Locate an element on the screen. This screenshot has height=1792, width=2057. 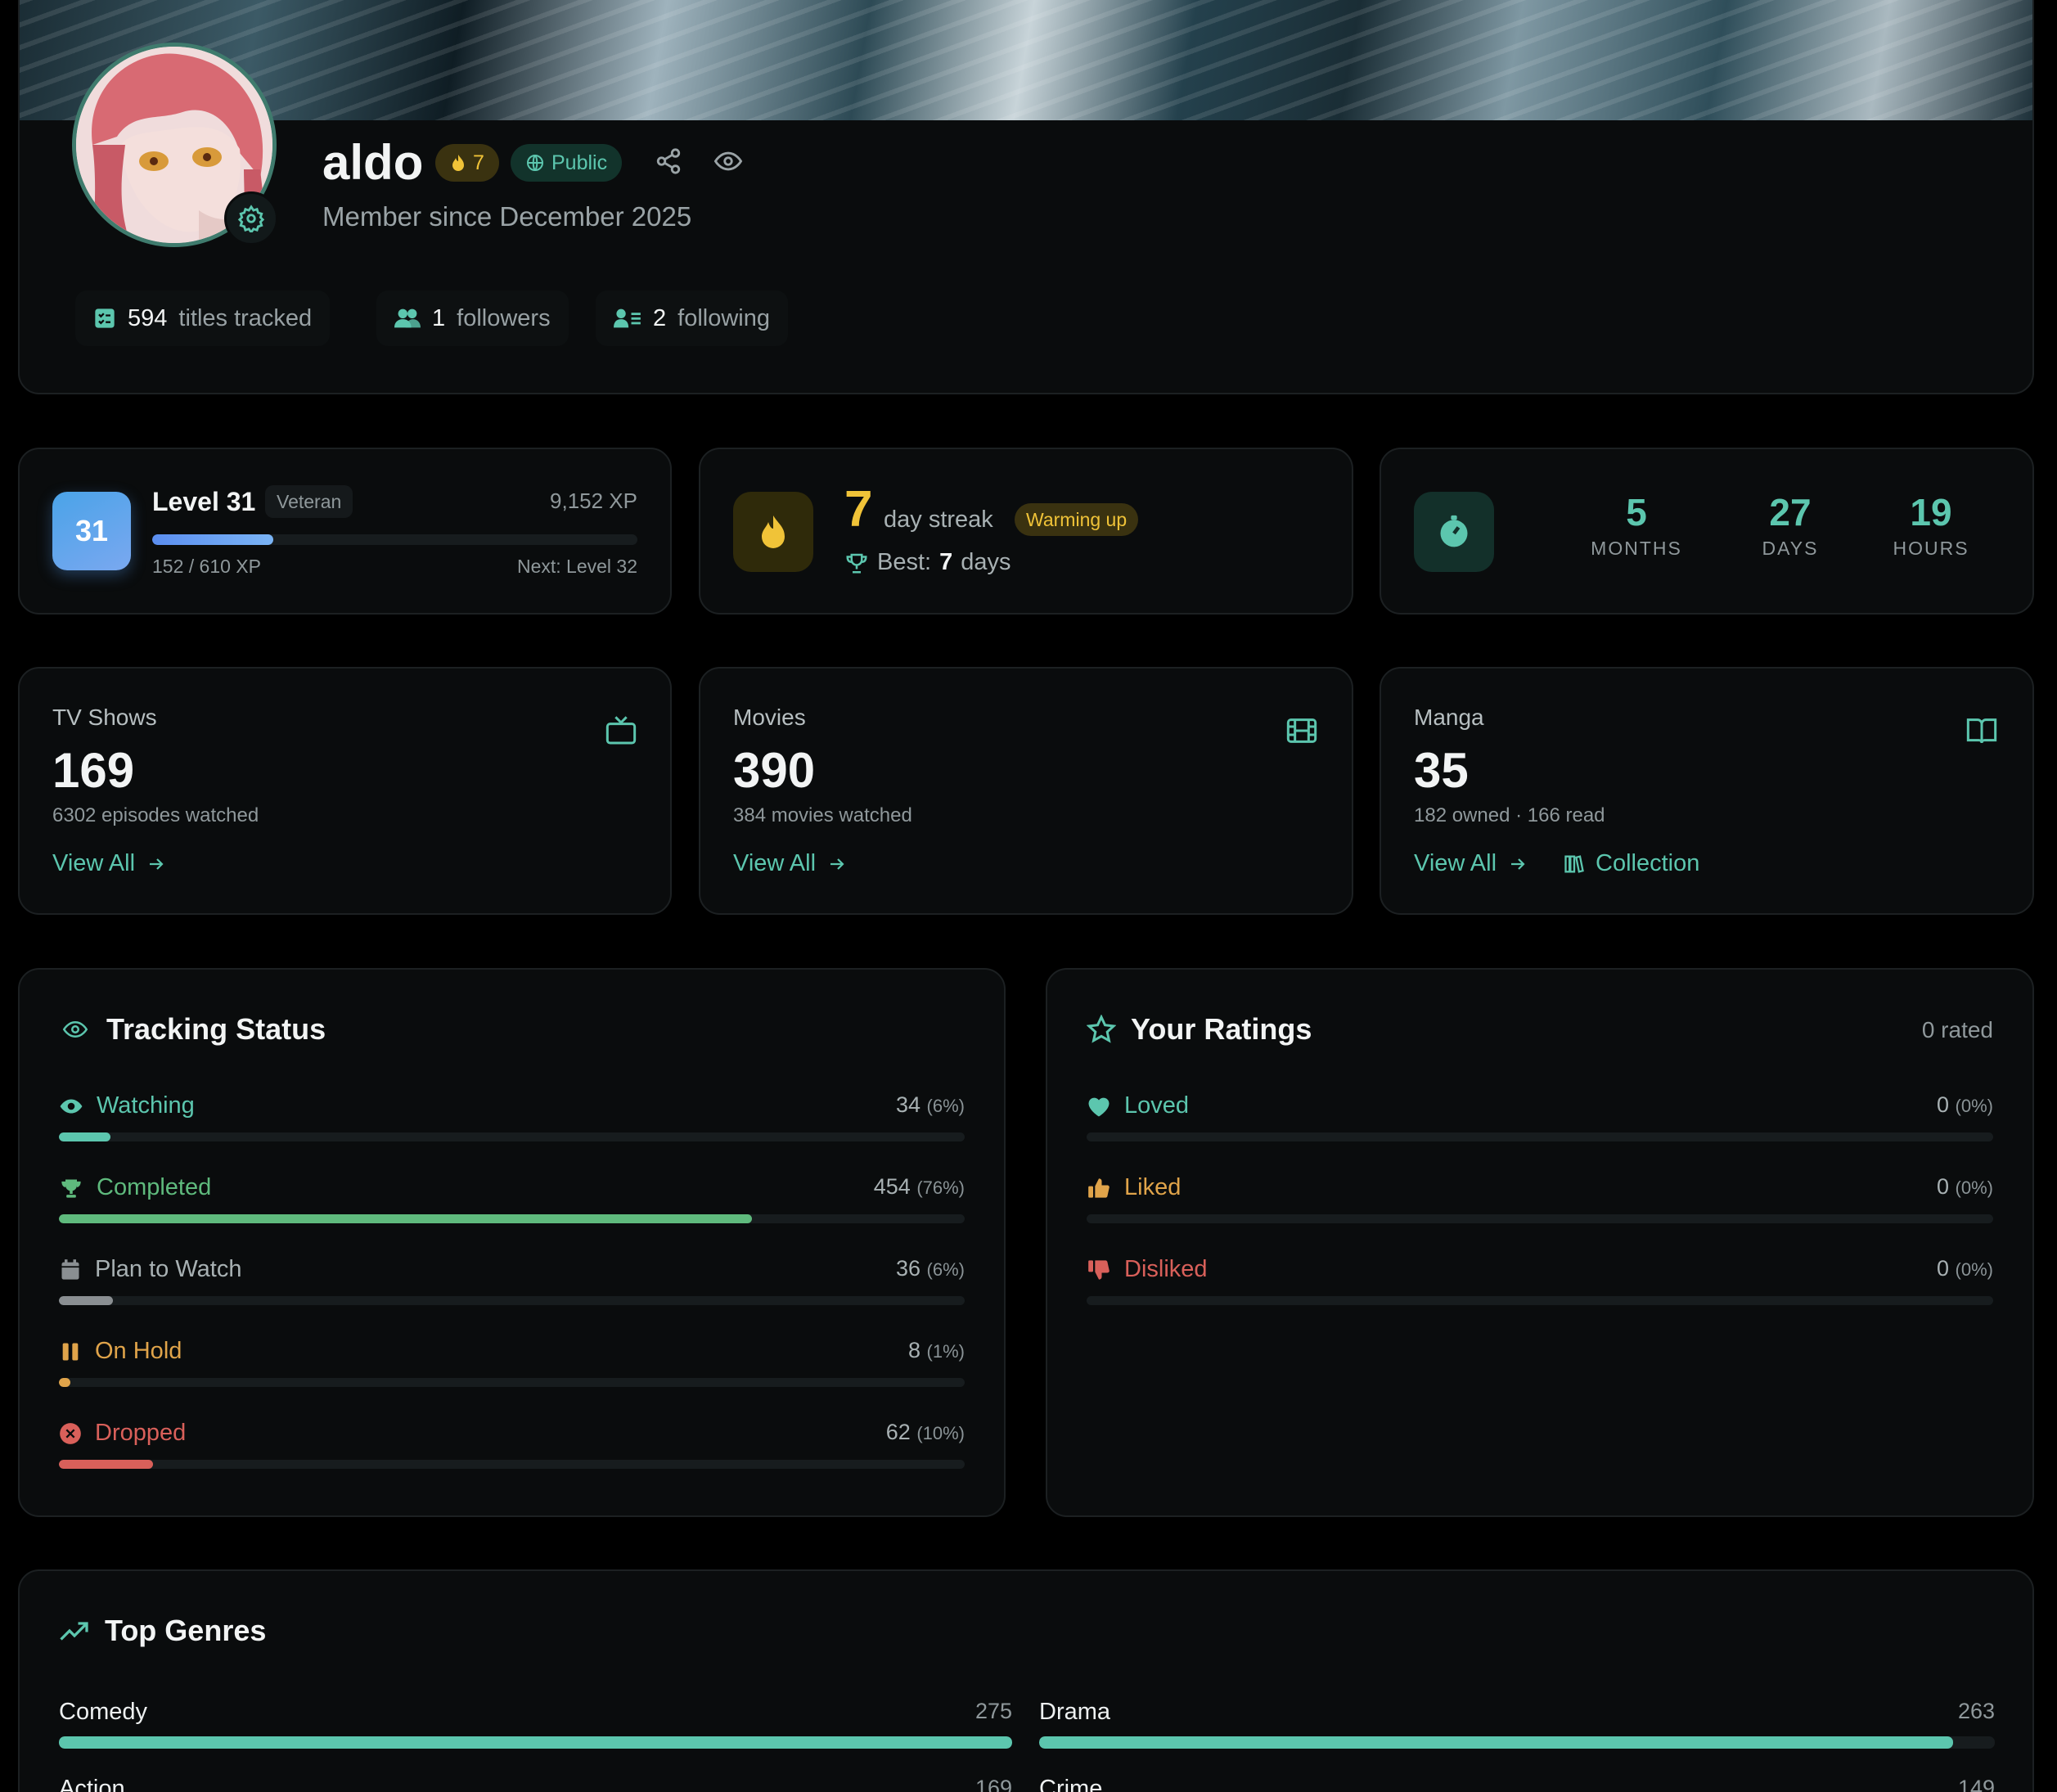
genre-row: Comedy 275 is located at coordinates (535, 1727).